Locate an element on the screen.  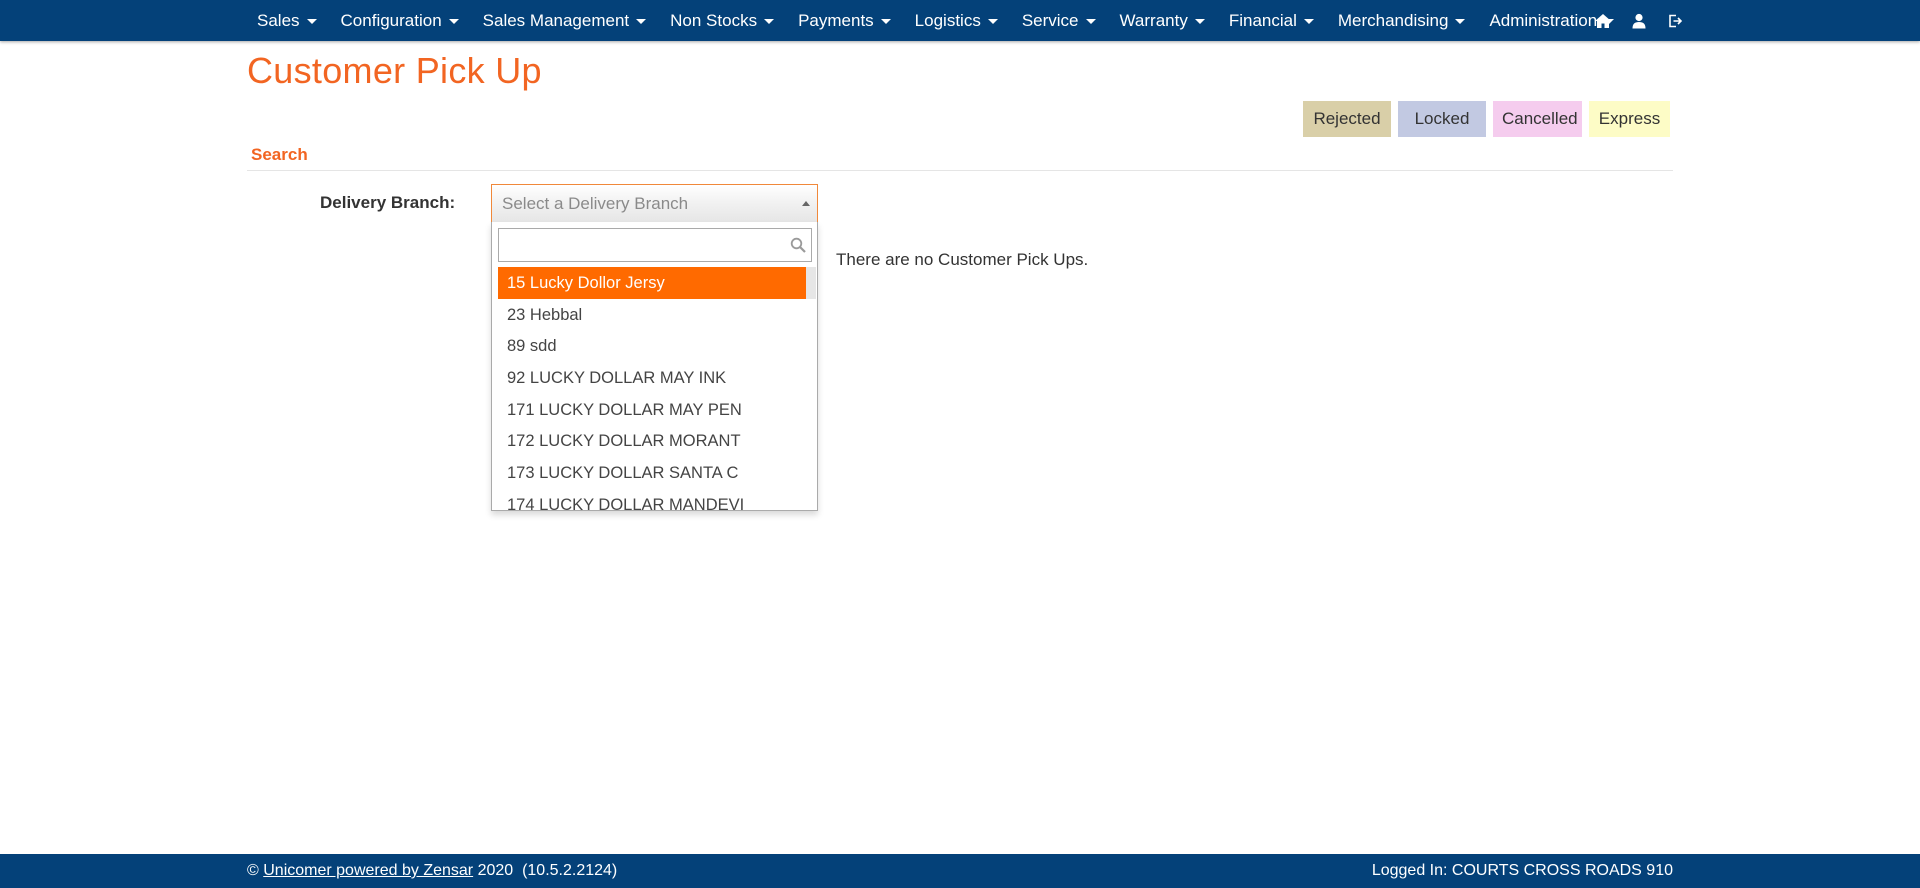
company-link: Unicomer powered by Zensar is located at coordinates (368, 870).